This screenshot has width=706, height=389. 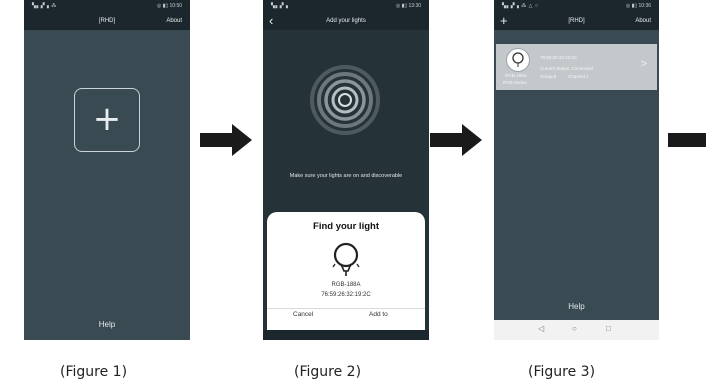 I want to click on cancel-button: Cancel, so click(x=303, y=314).